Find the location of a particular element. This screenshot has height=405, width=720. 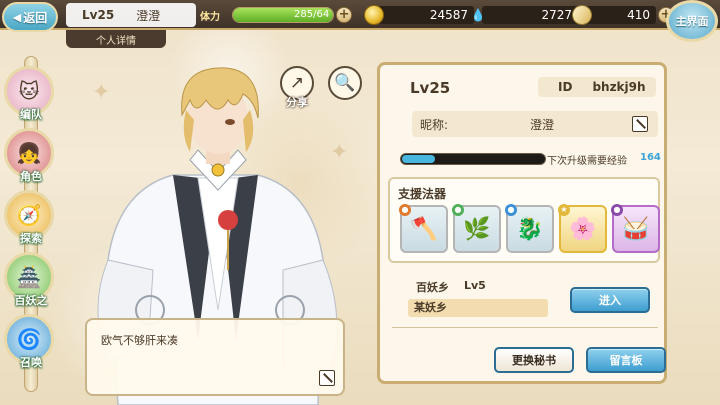

search-icon: 🔍 is located at coordinates (345, 83).